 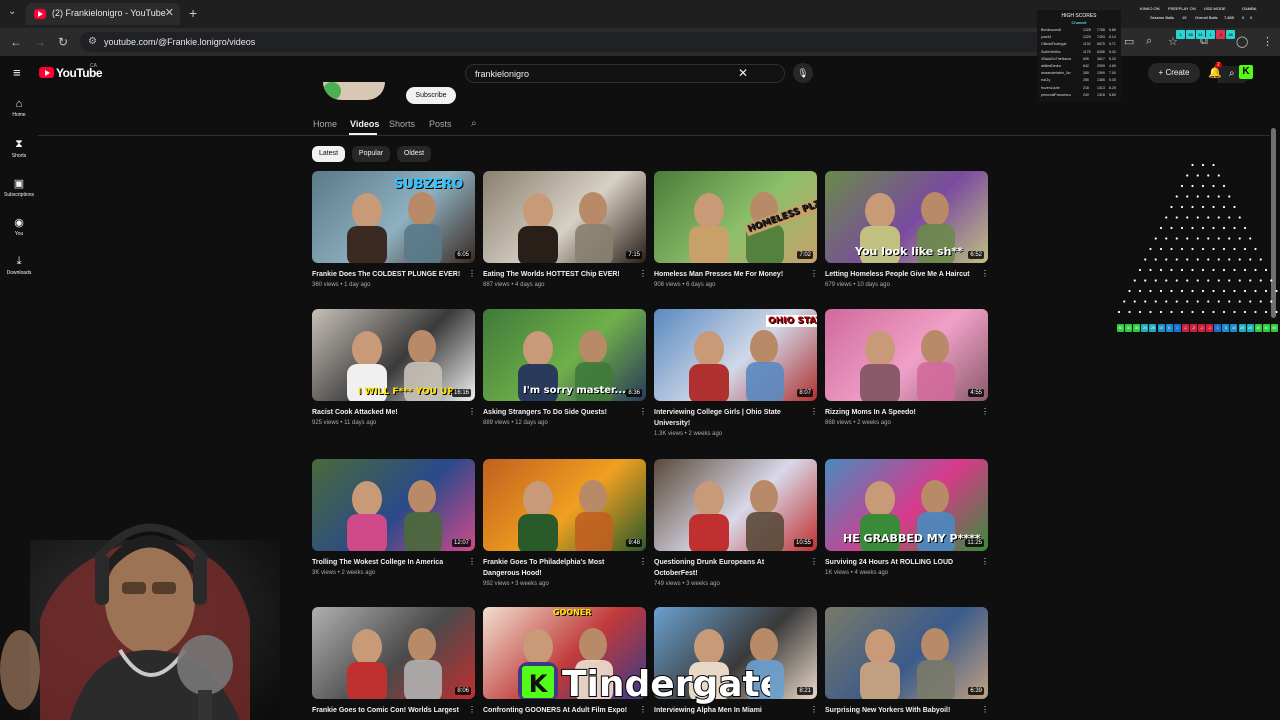 What do you see at coordinates (393, 653) in the screenshot?
I see `video-thumbnail: 8:06` at bounding box center [393, 653].